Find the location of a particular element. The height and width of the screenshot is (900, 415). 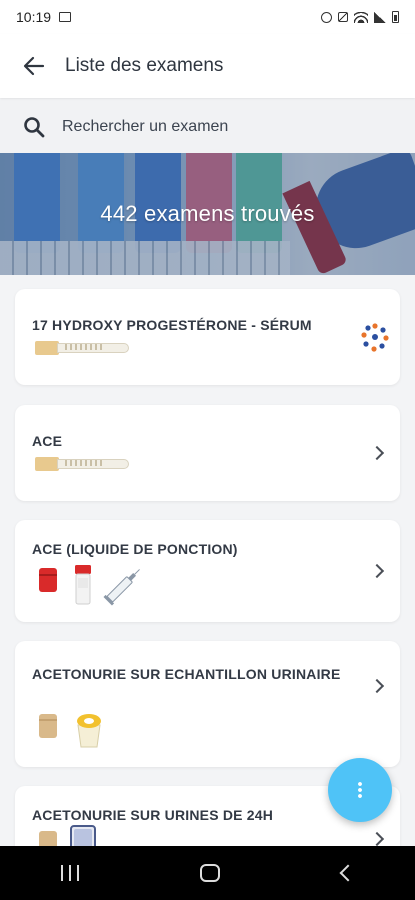

exam-card: ACETONURIE SUR ECHANTILLON URINAIRE is located at coordinates (207, 704).